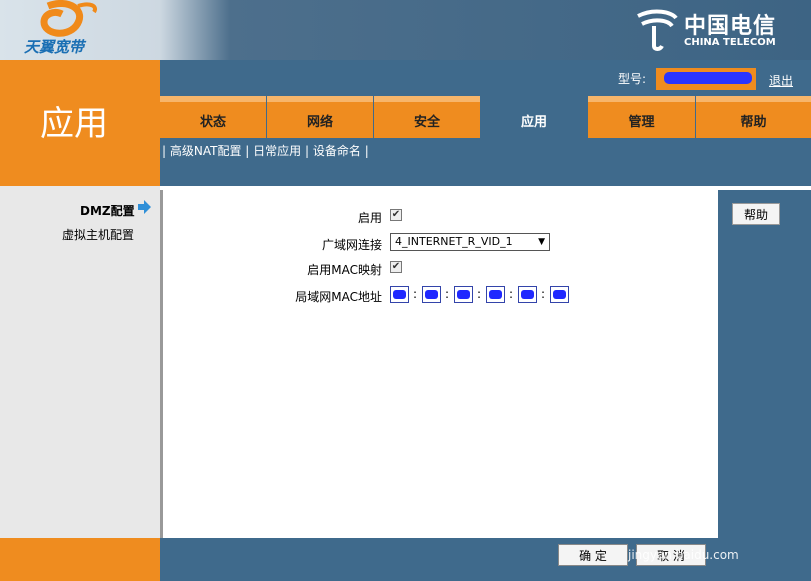  What do you see at coordinates (632, 79) in the screenshot?
I see `model-label: 型号:` at bounding box center [632, 79].